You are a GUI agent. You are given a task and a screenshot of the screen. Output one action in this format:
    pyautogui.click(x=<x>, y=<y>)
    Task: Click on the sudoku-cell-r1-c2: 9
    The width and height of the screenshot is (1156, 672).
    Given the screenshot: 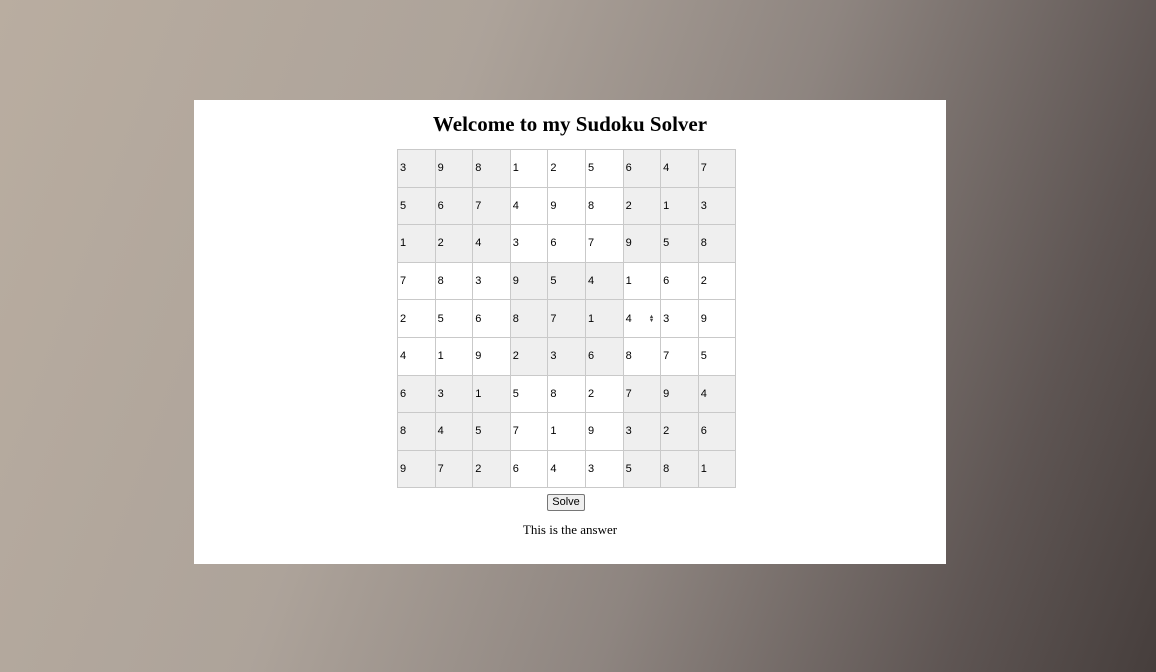 What is the action you would take?
    pyautogui.click(x=454, y=168)
    